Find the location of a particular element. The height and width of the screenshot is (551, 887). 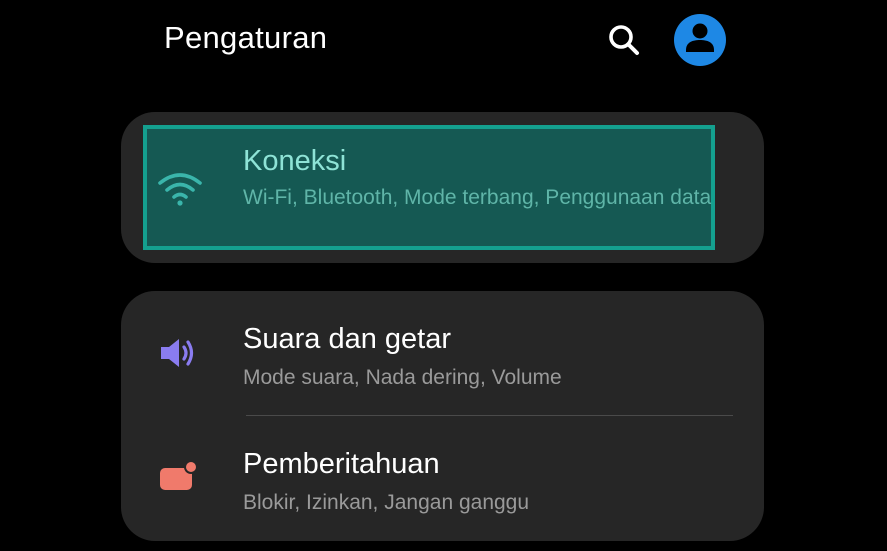

volume-icon is located at coordinates (178, 353).